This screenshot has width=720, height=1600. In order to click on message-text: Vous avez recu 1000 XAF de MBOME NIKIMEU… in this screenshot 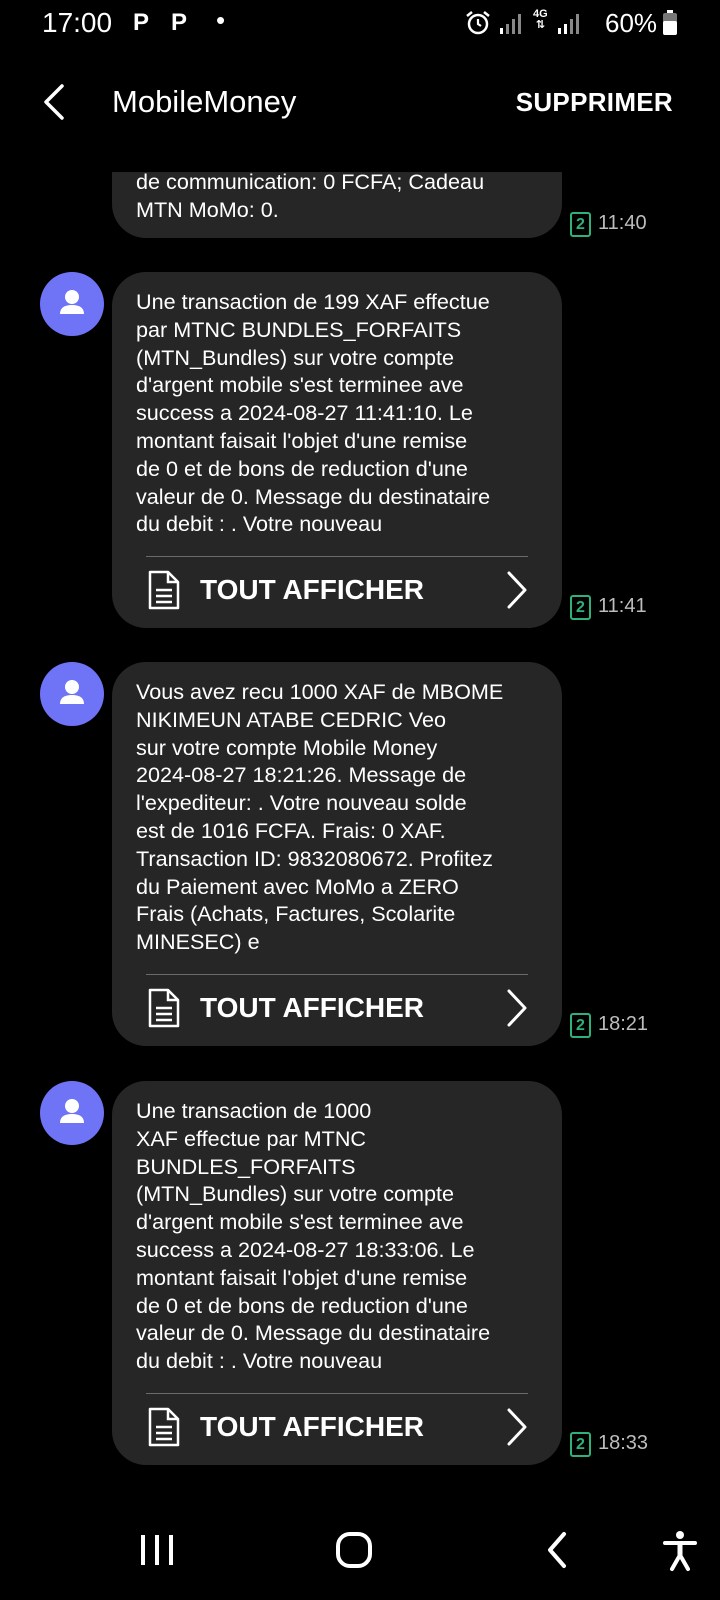, I will do `click(320, 817)`.